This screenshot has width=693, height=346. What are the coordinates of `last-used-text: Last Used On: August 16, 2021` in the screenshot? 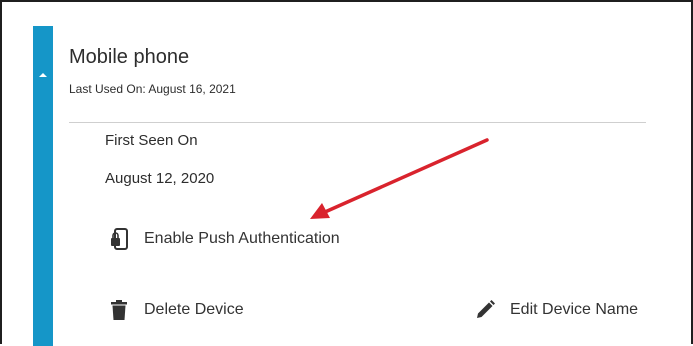 It's located at (152, 89).